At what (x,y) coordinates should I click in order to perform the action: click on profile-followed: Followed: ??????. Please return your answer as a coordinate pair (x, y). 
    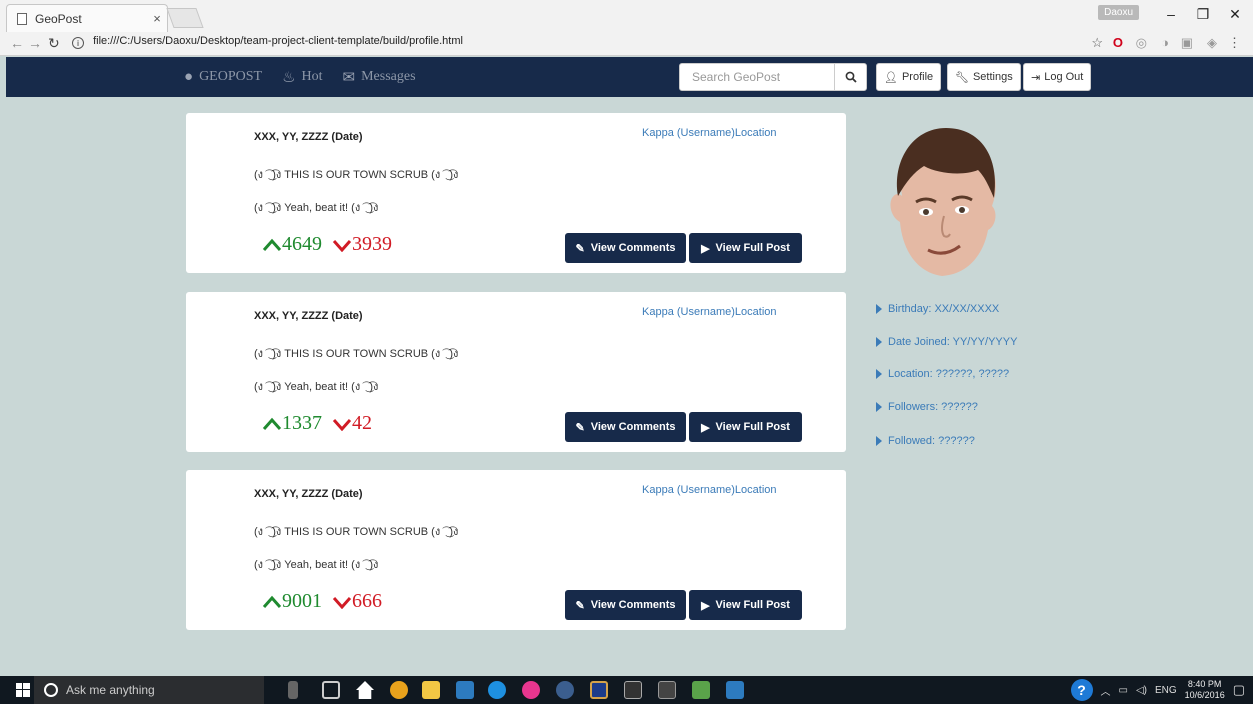
    Looking at the image, I should click on (925, 441).